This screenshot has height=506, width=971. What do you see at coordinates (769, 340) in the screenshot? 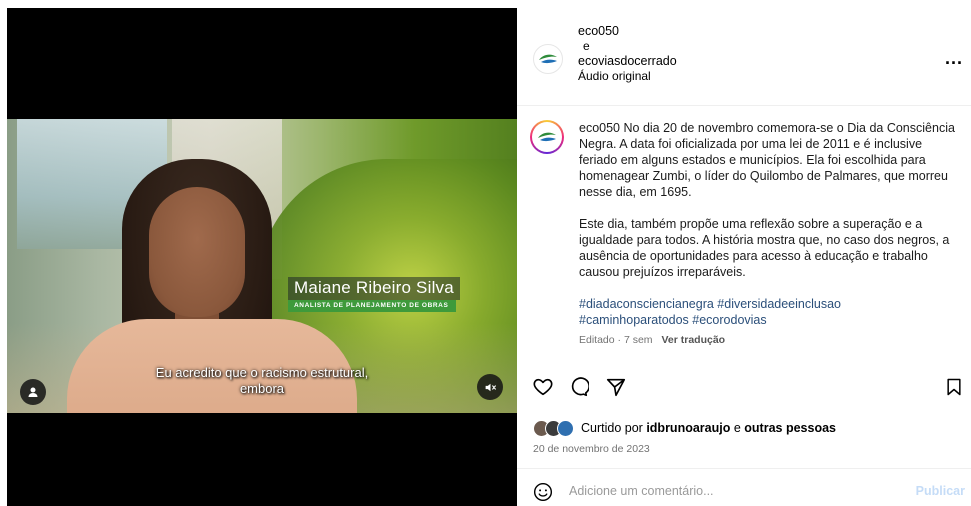
I see `caption-meta: Editado · 7 sem Ver tradução` at bounding box center [769, 340].